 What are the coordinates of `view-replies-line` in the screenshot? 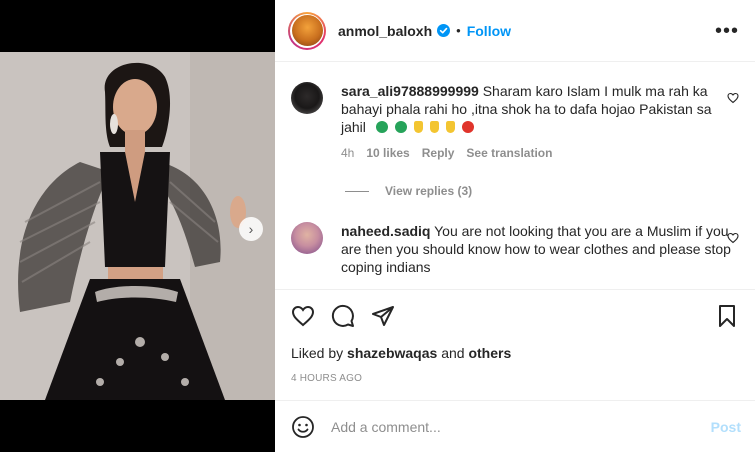 It's located at (357, 191).